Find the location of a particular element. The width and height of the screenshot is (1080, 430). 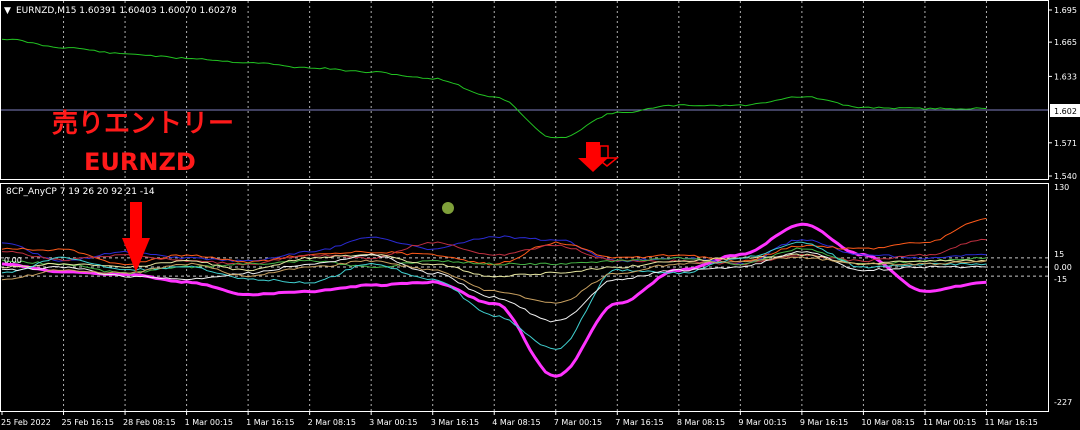

time-label: 7 Mar 00:15 is located at coordinates (578, 422).